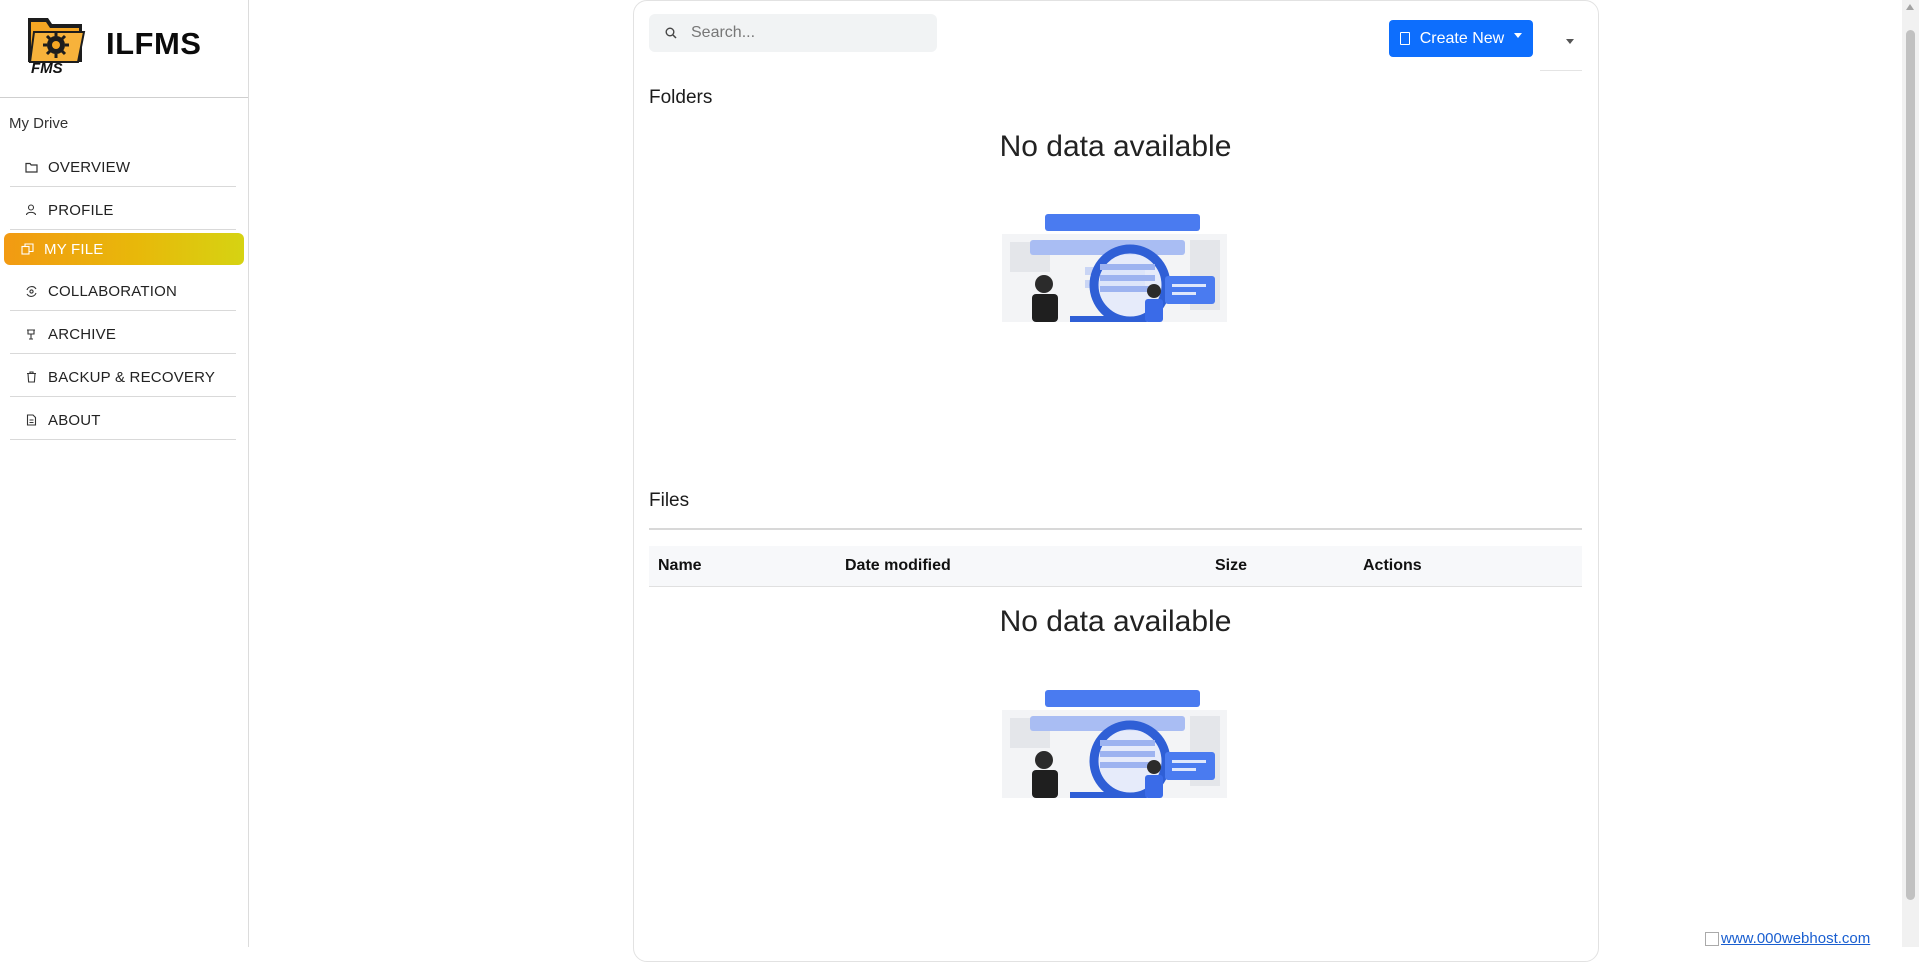 This screenshot has height=962, width=1919. I want to click on archive-icon, so click(31, 334).